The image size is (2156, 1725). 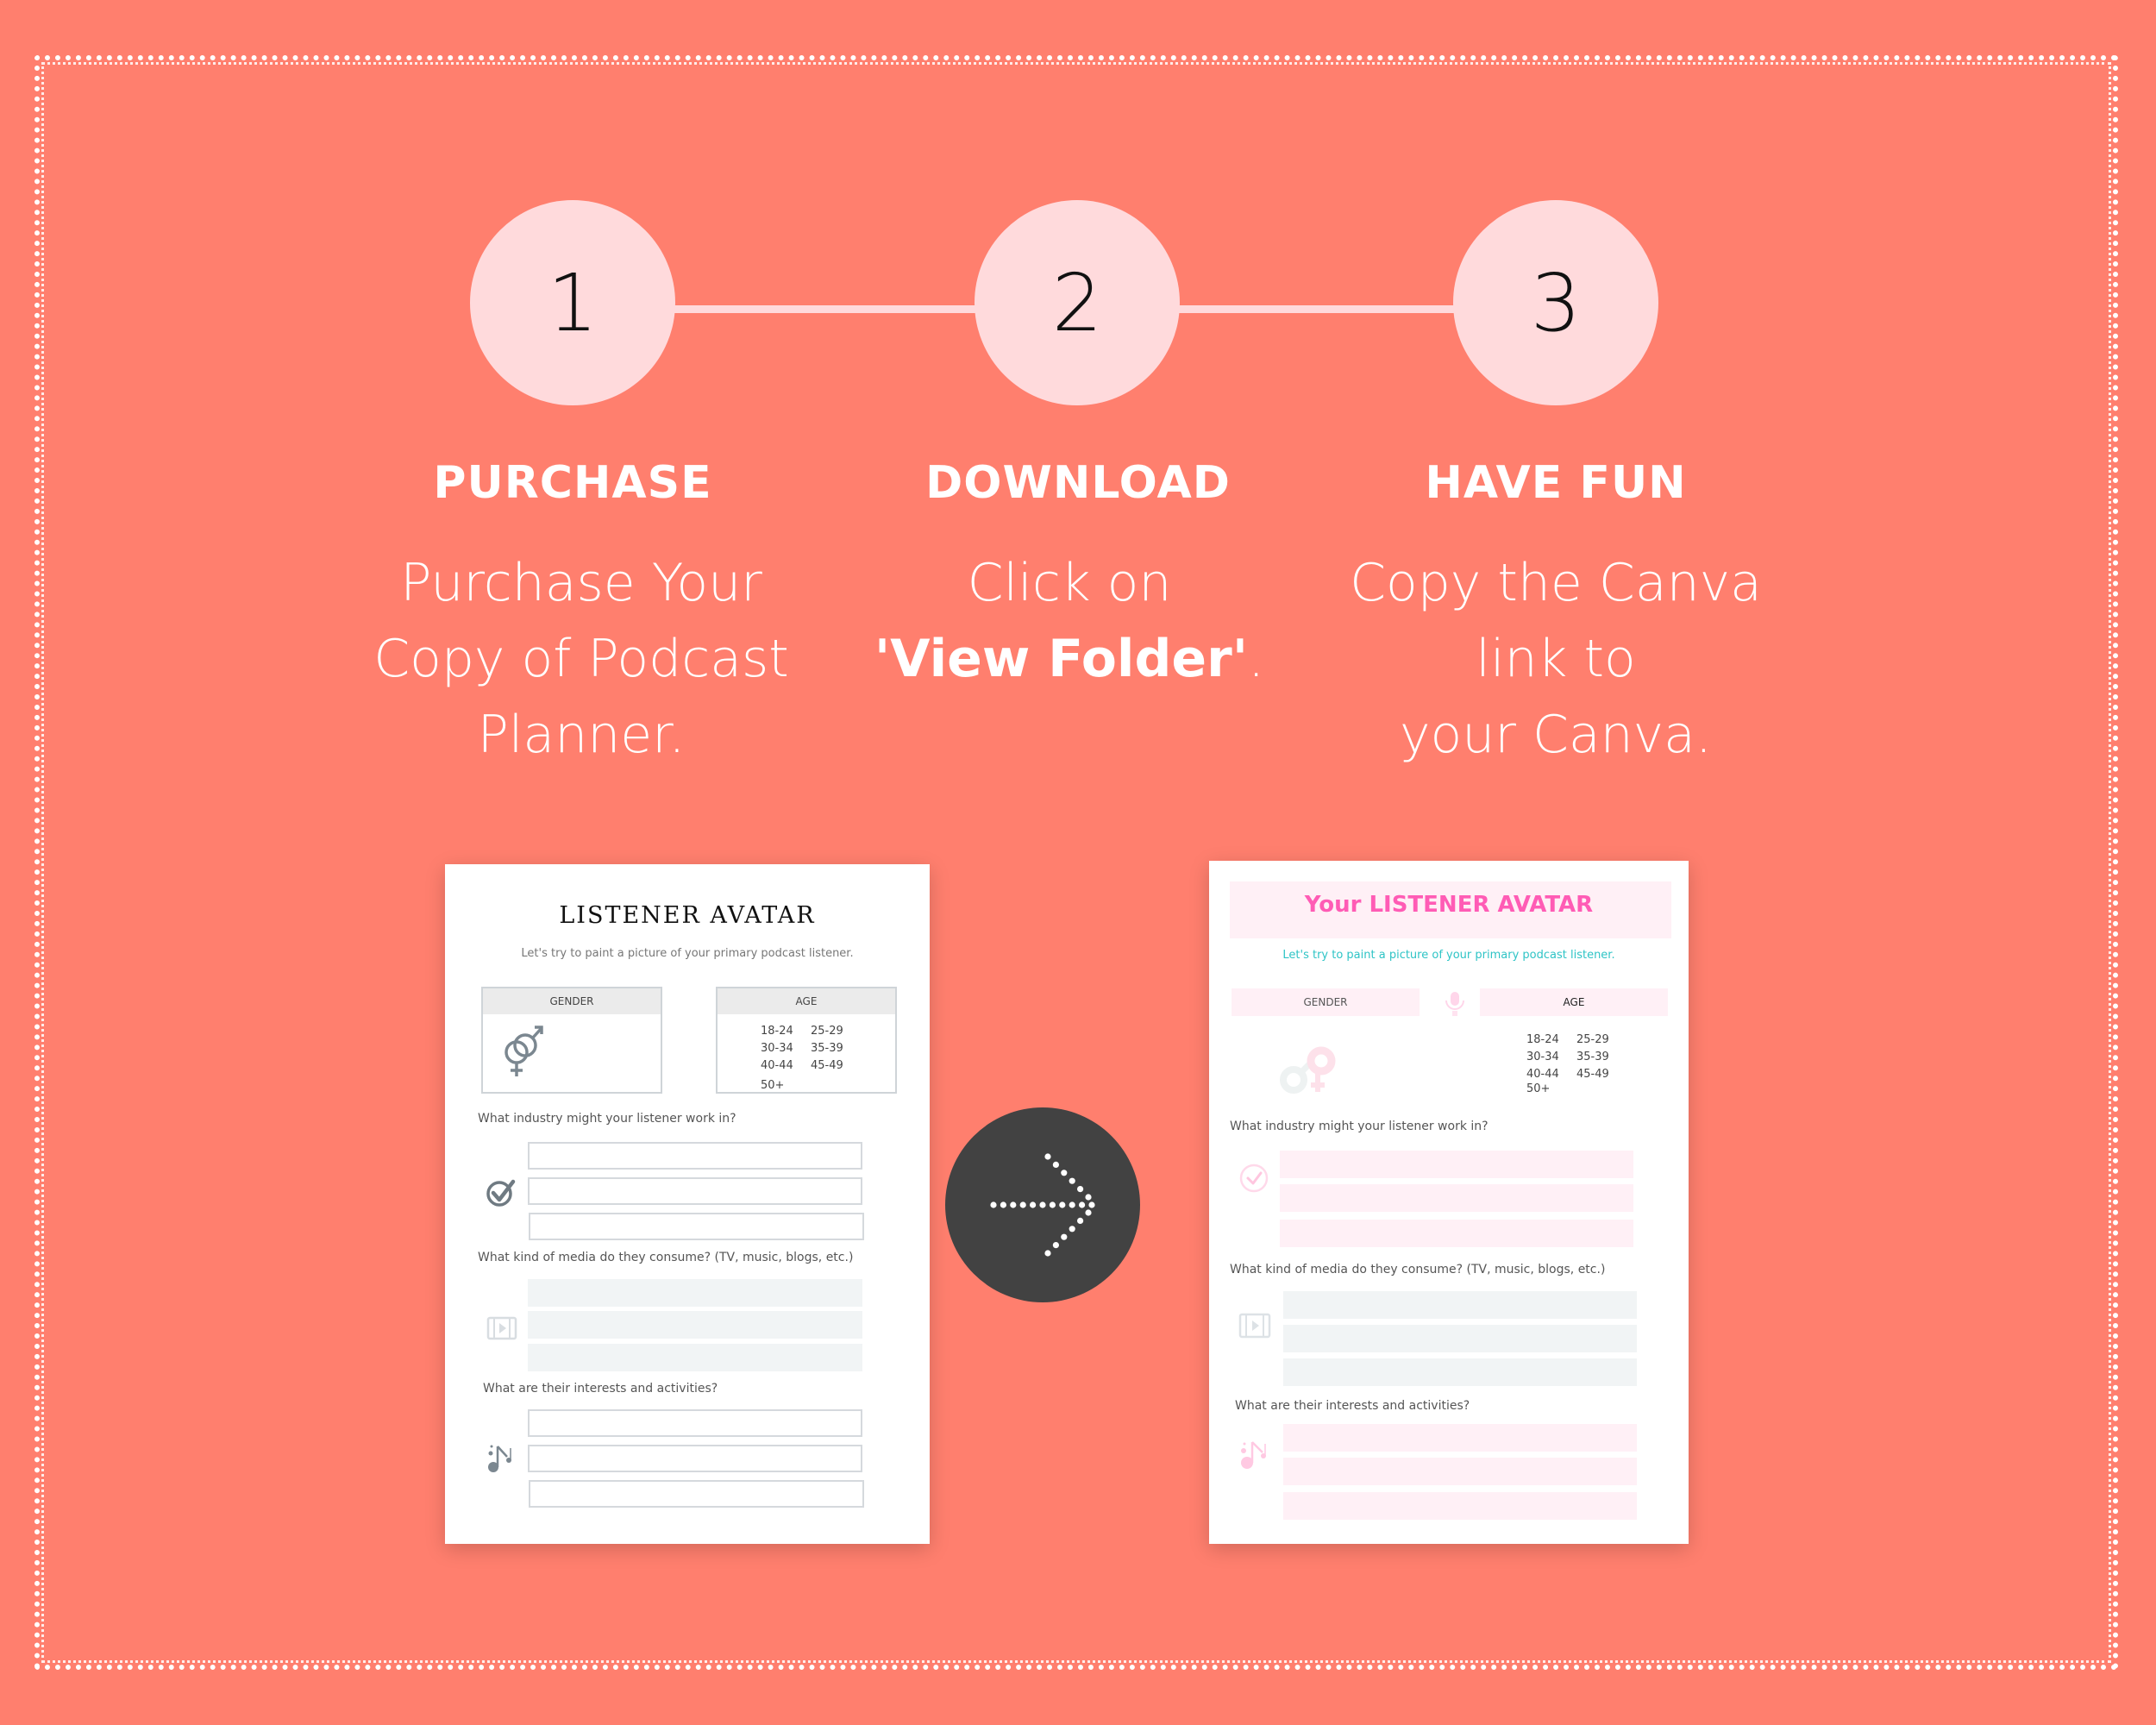 I want to click on step-3-description-line: link to, so click(x=1556, y=659).